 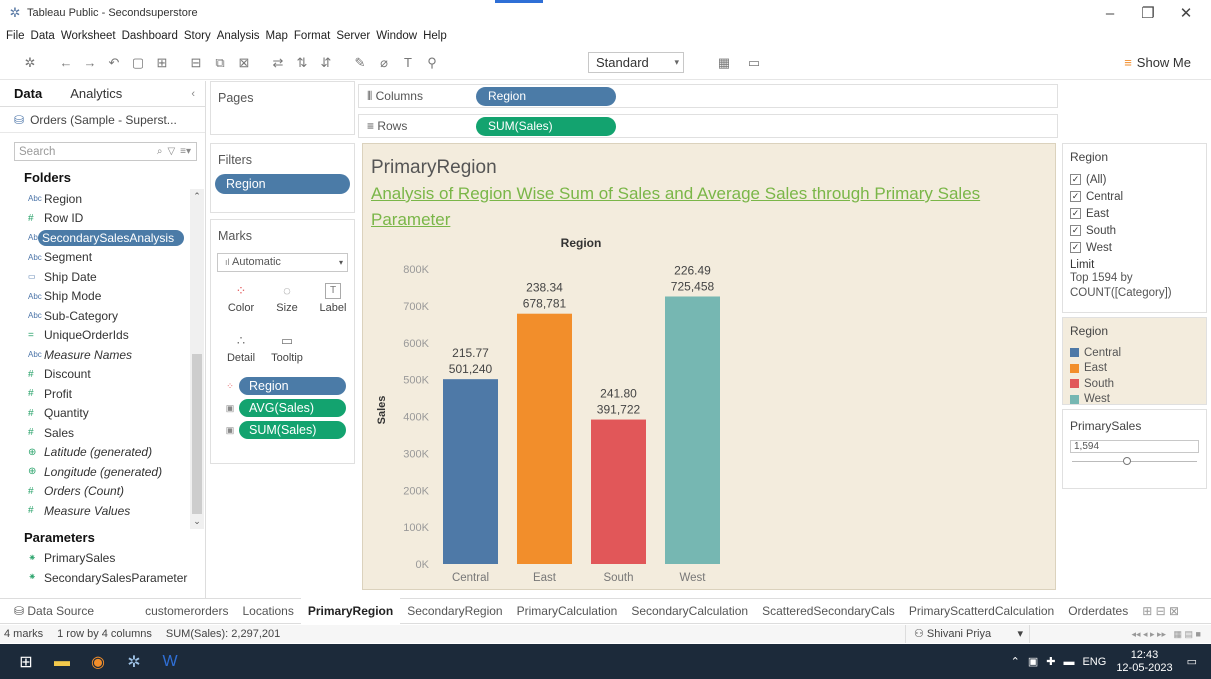 What do you see at coordinates (278, 63) in the screenshot?
I see `swap-icon: ⇄` at bounding box center [278, 63].